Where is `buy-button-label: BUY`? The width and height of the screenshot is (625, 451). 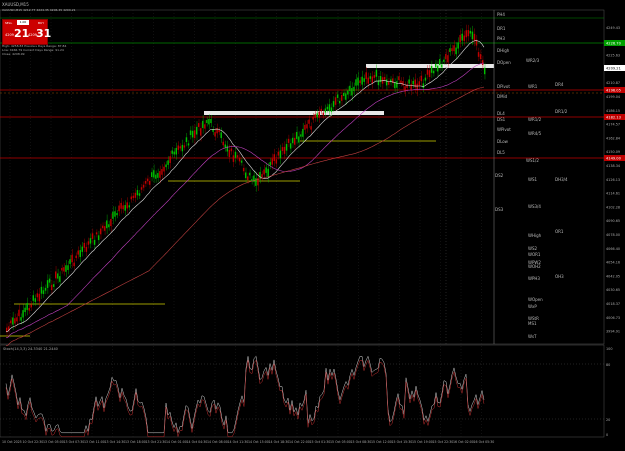 buy-button-label: BUY is located at coordinates (41, 23).